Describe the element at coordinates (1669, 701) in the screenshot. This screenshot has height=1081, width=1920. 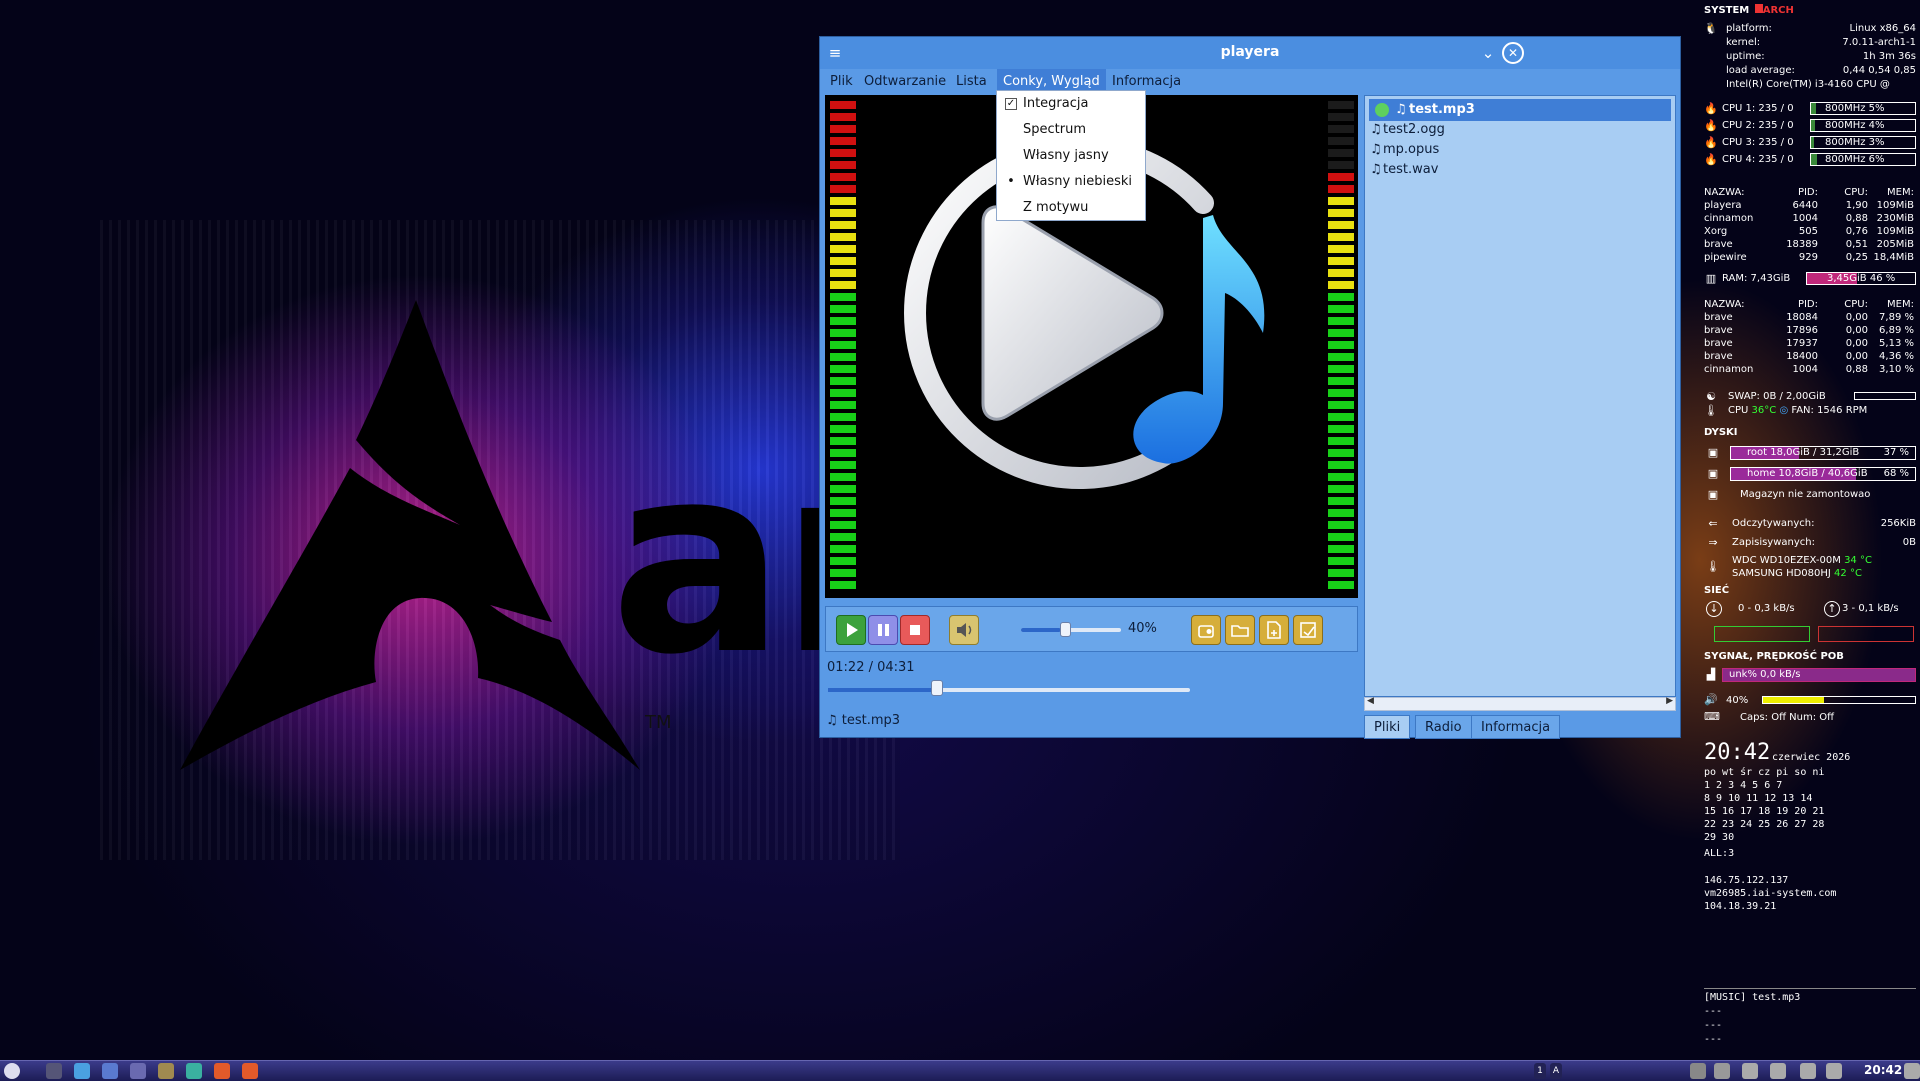
I see `scroll-right-icon: ▶` at that location.